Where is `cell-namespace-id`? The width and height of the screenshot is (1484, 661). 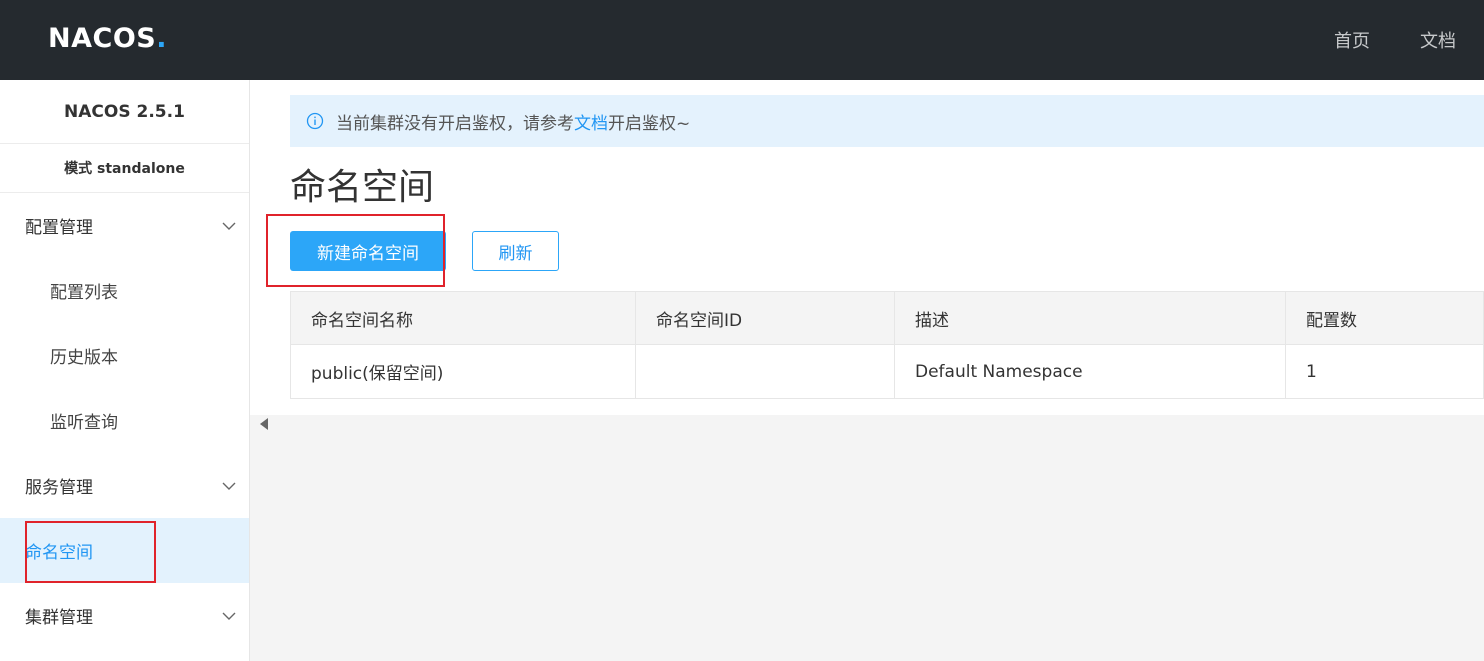 cell-namespace-id is located at coordinates (765, 371).